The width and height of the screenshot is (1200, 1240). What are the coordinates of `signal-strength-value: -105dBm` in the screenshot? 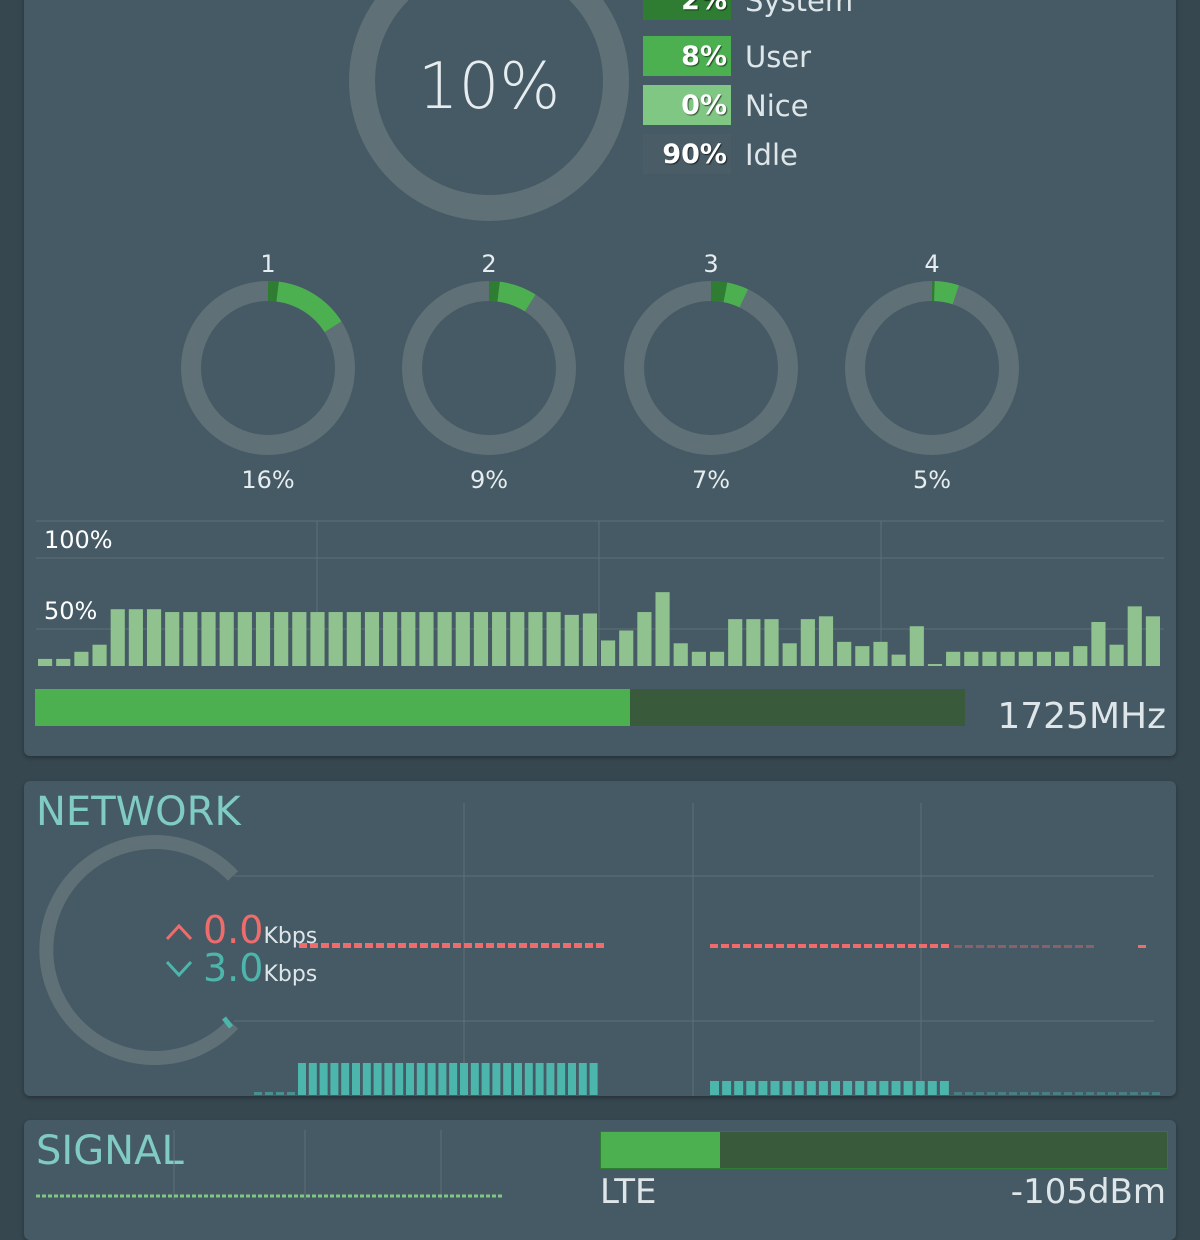 It's located at (1088, 1192).